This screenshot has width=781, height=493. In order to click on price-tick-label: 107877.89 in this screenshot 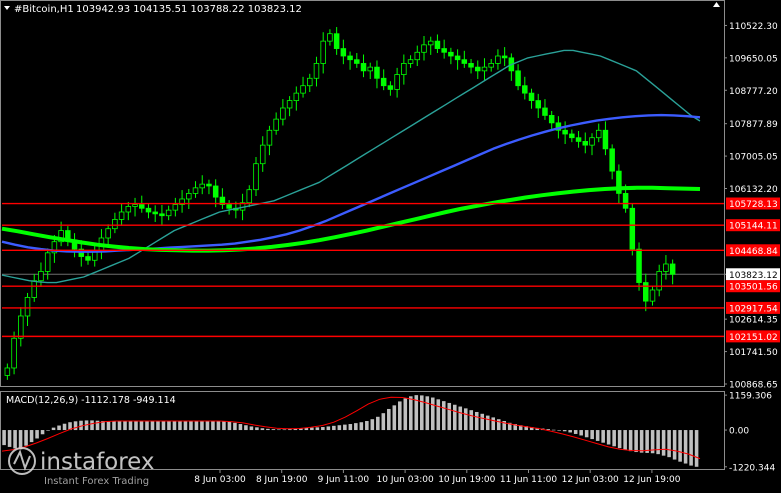, I will do `click(753, 125)`.